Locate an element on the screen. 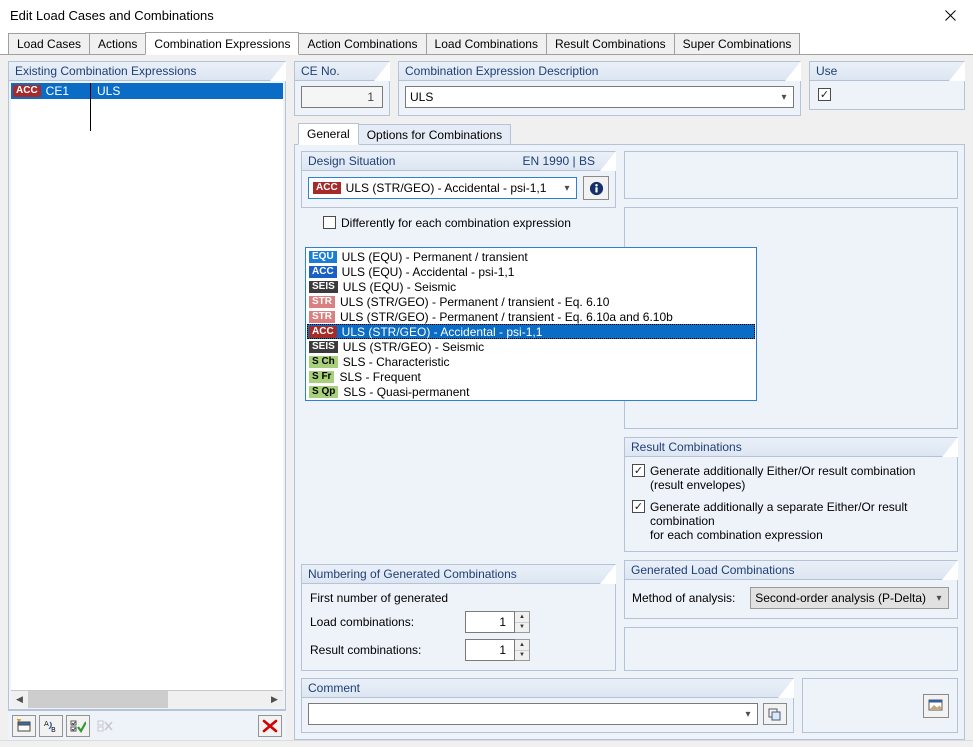  option-label: ULS (EQU) - Accidental - psi-1,1 is located at coordinates (428, 271).